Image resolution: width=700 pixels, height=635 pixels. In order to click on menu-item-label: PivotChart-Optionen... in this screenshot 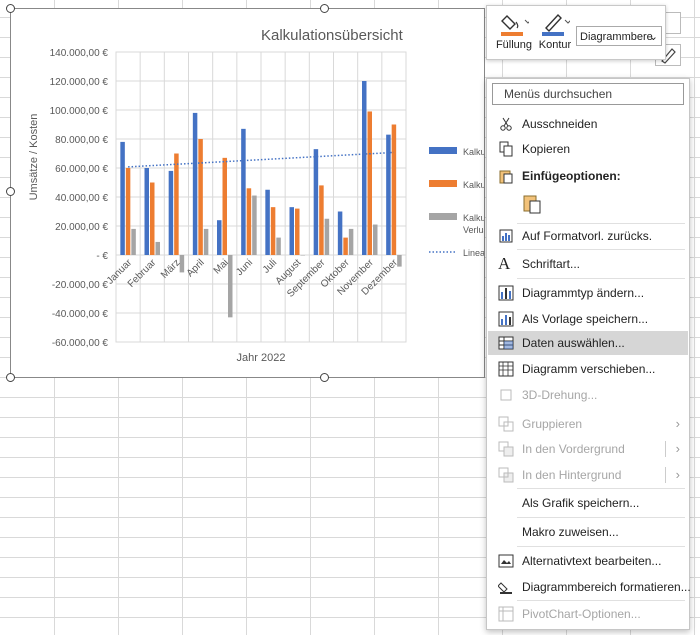, I will do `click(581, 614)`.